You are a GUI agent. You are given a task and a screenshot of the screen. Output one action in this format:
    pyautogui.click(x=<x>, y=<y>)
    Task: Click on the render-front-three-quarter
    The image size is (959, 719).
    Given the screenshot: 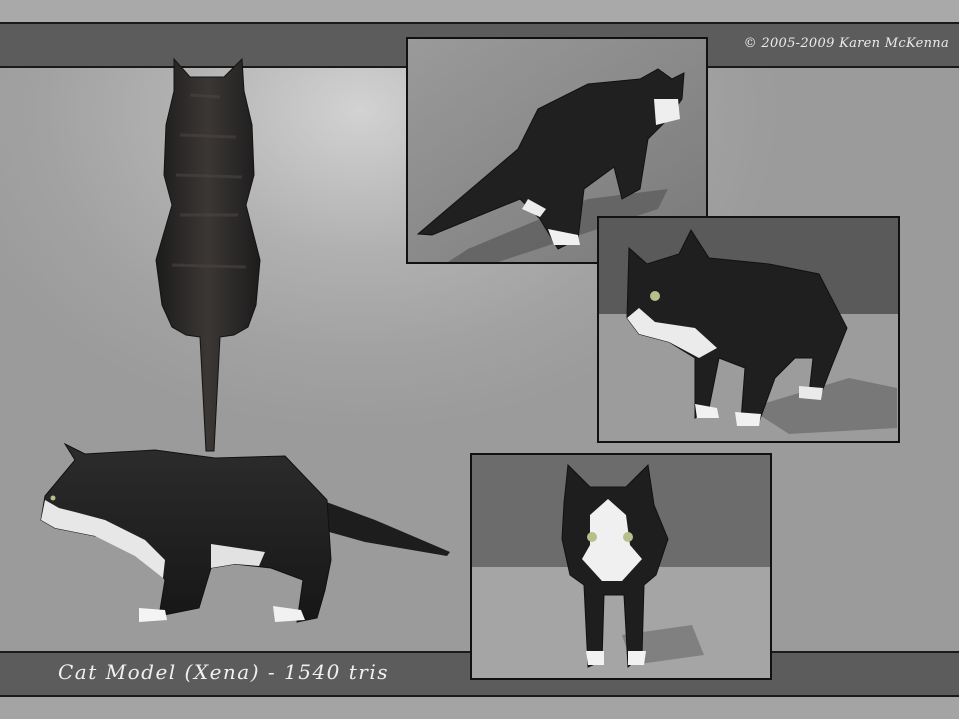 What is the action you would take?
    pyautogui.click(x=748, y=329)
    